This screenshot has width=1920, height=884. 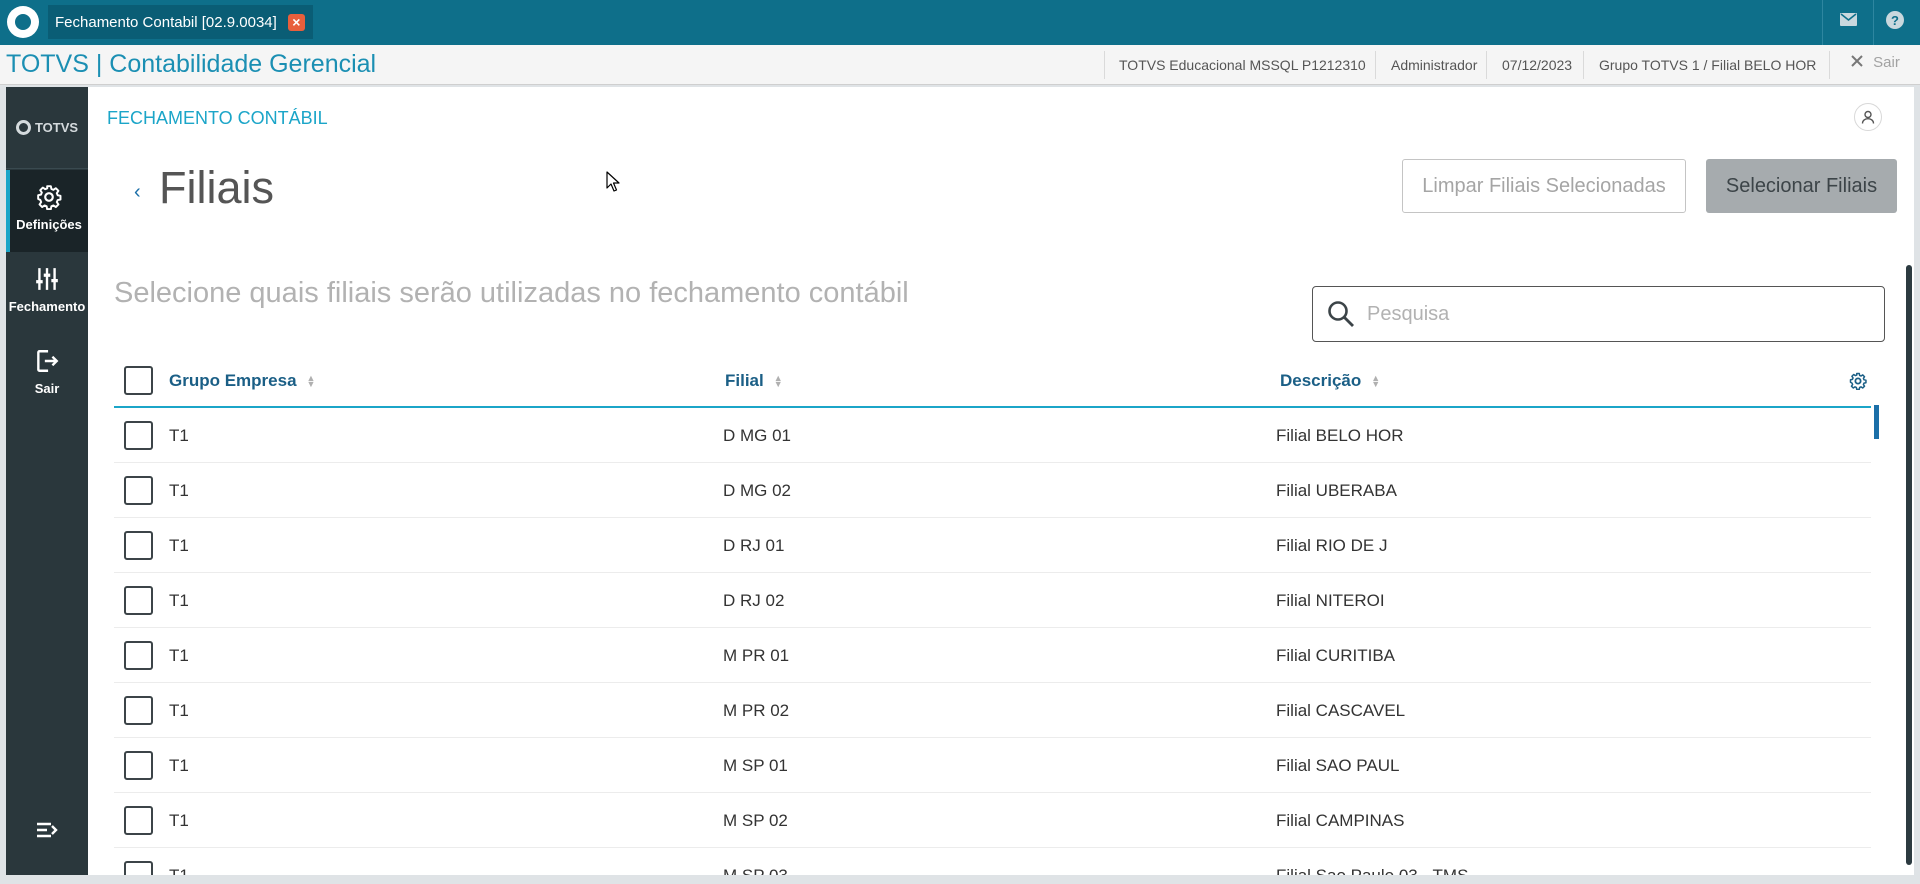 I want to click on user-label: Administrador, so click(x=1434, y=65).